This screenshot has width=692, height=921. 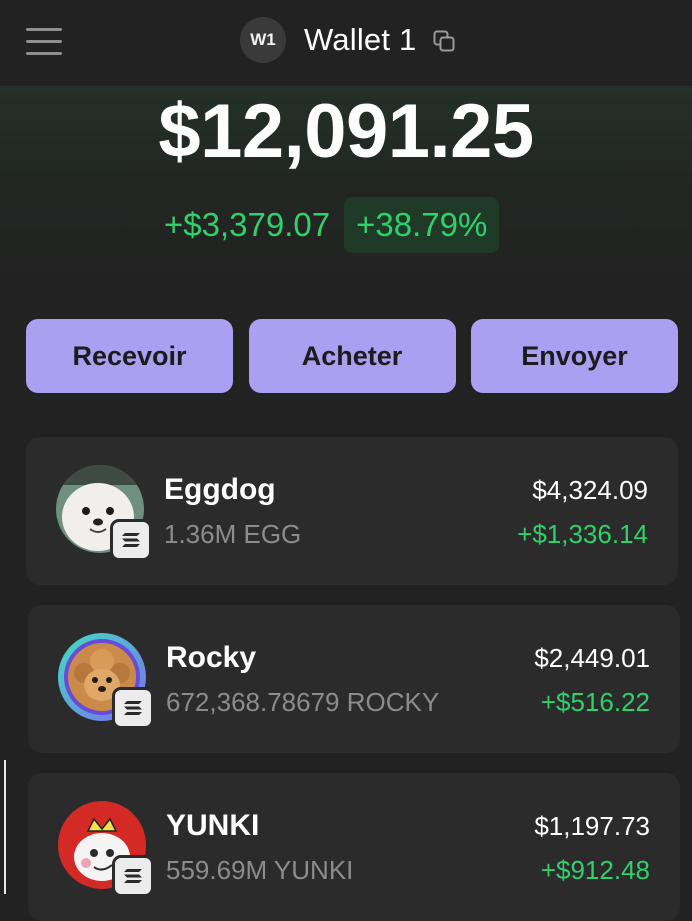 What do you see at coordinates (595, 870) in the screenshot?
I see `token-change: +$912.48` at bounding box center [595, 870].